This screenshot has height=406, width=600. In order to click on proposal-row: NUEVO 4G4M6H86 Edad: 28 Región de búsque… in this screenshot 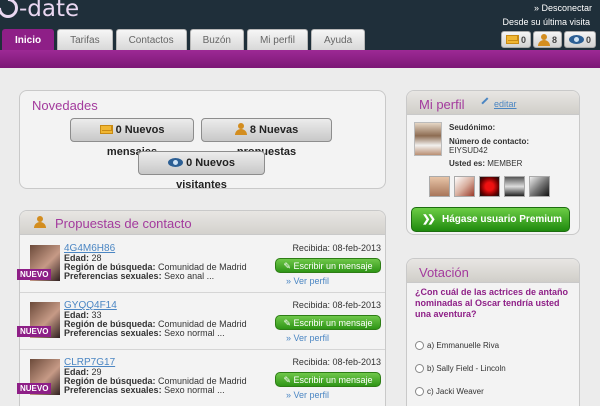, I will do `click(201, 269)`.